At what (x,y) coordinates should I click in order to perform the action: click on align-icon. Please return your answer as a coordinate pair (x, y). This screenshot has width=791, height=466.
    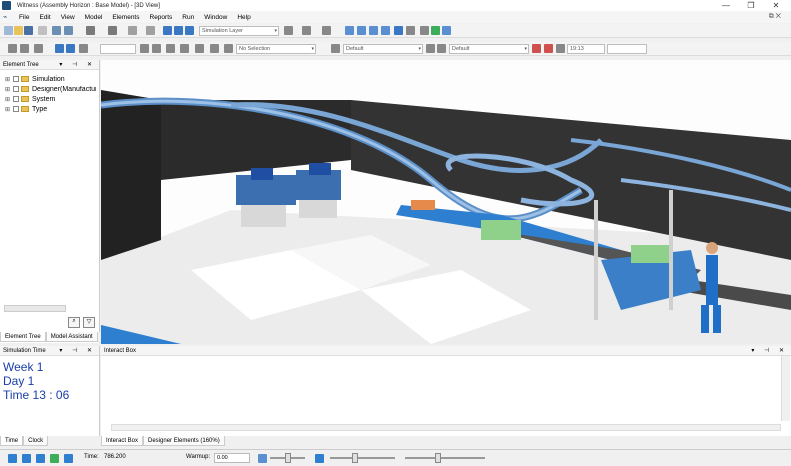
    Looking at the image, I should click on (306, 30).